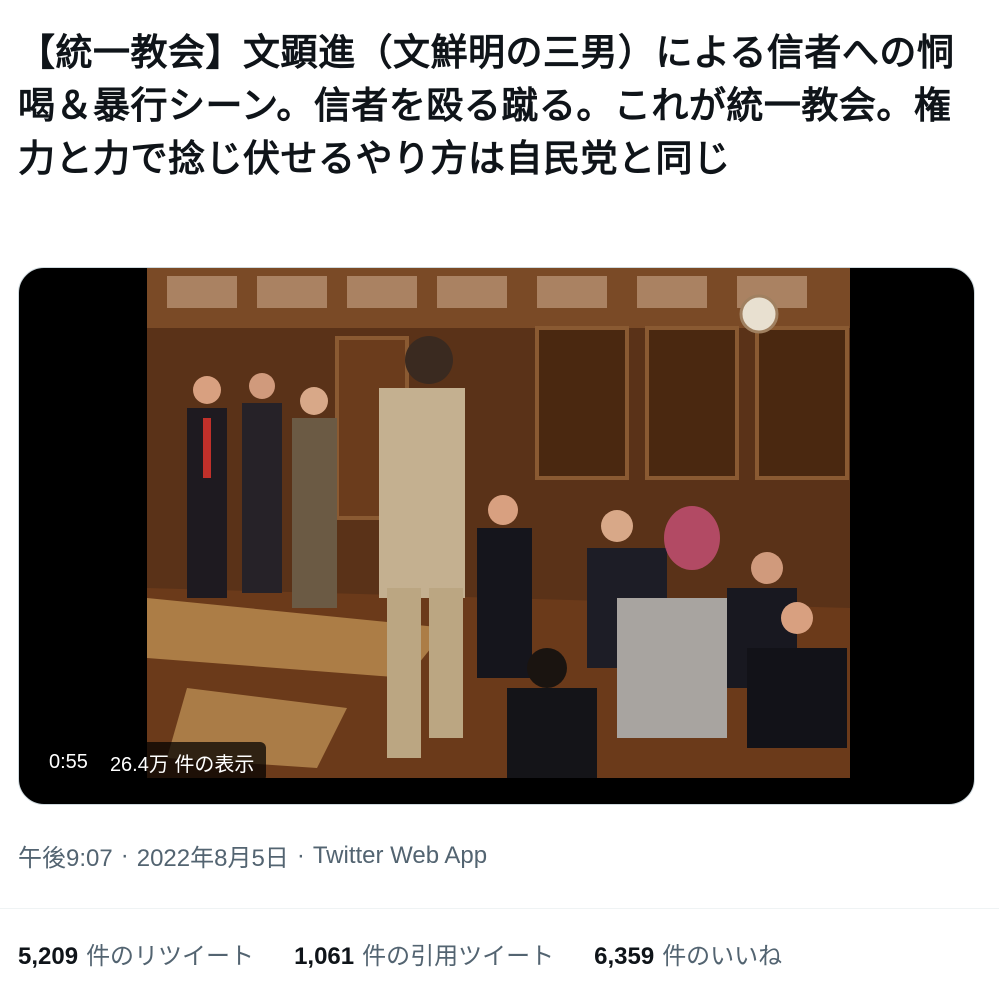 The image size is (999, 1000). Describe the element at coordinates (458, 956) in the screenshot. I see `quote-tweets-label: 件の引用ツイート` at that location.